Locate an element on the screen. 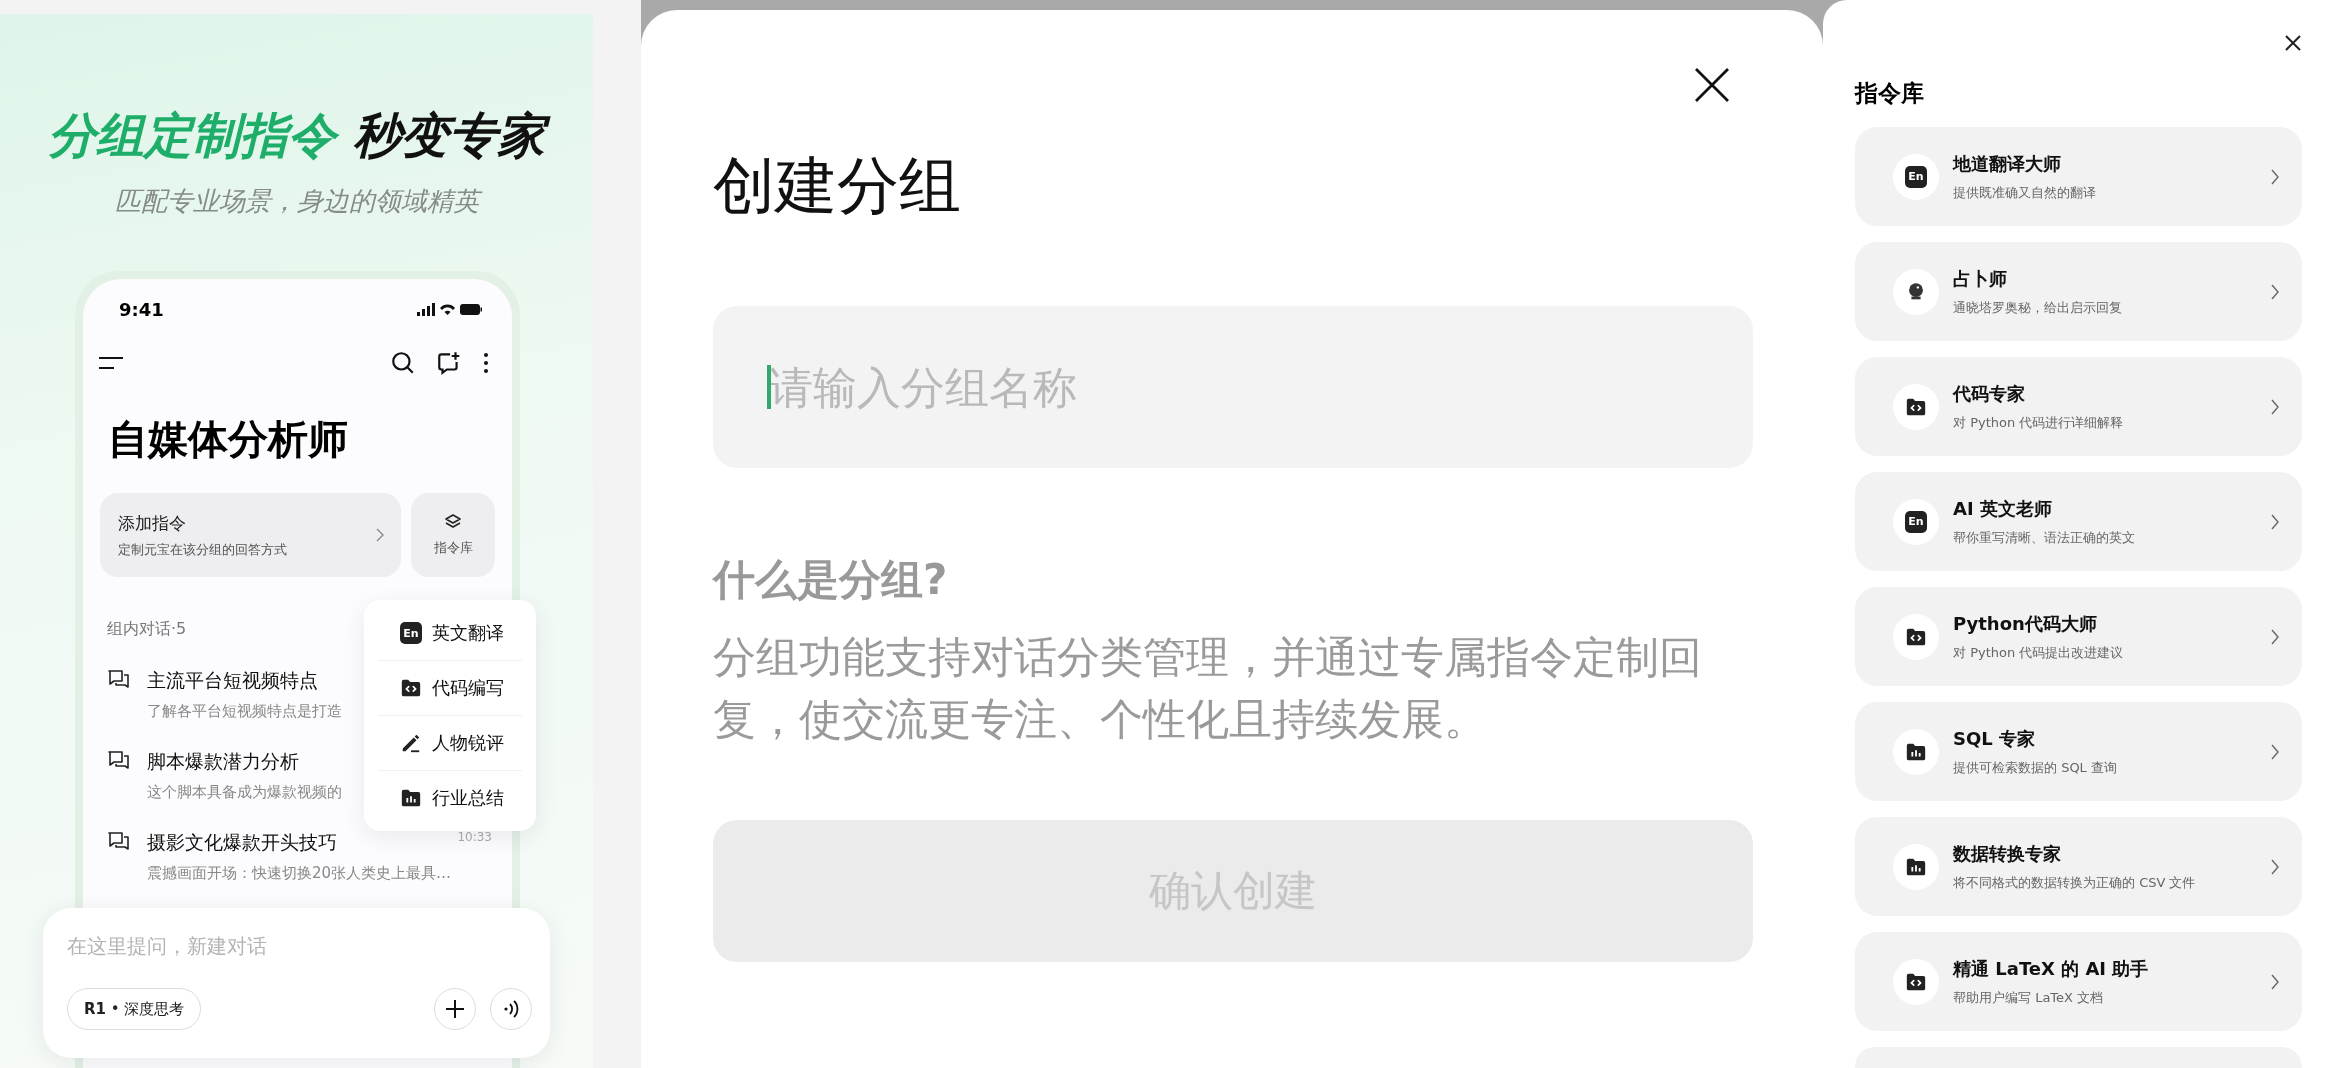  instruction-card: En 地道翻译大师 提供既准确又自然的翻译 is located at coordinates (2078, 176).